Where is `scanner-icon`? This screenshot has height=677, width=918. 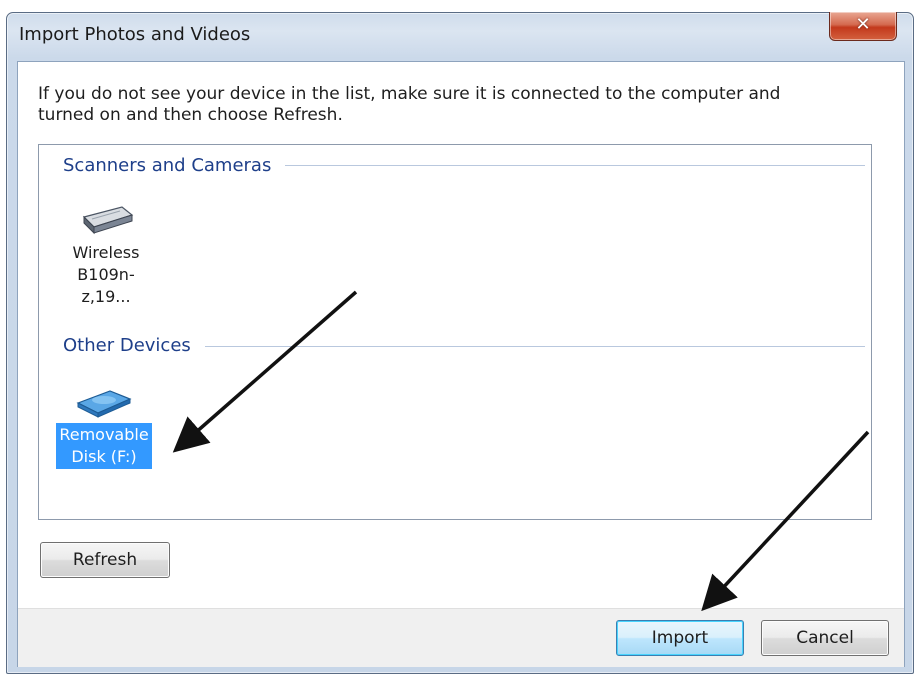 scanner-icon is located at coordinates (108, 220).